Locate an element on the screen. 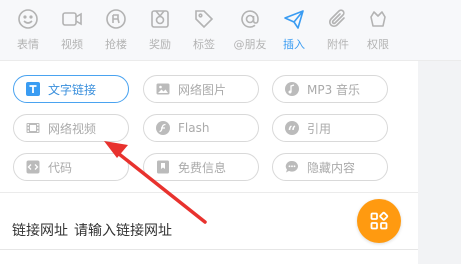  code-icon is located at coordinates (33, 167).